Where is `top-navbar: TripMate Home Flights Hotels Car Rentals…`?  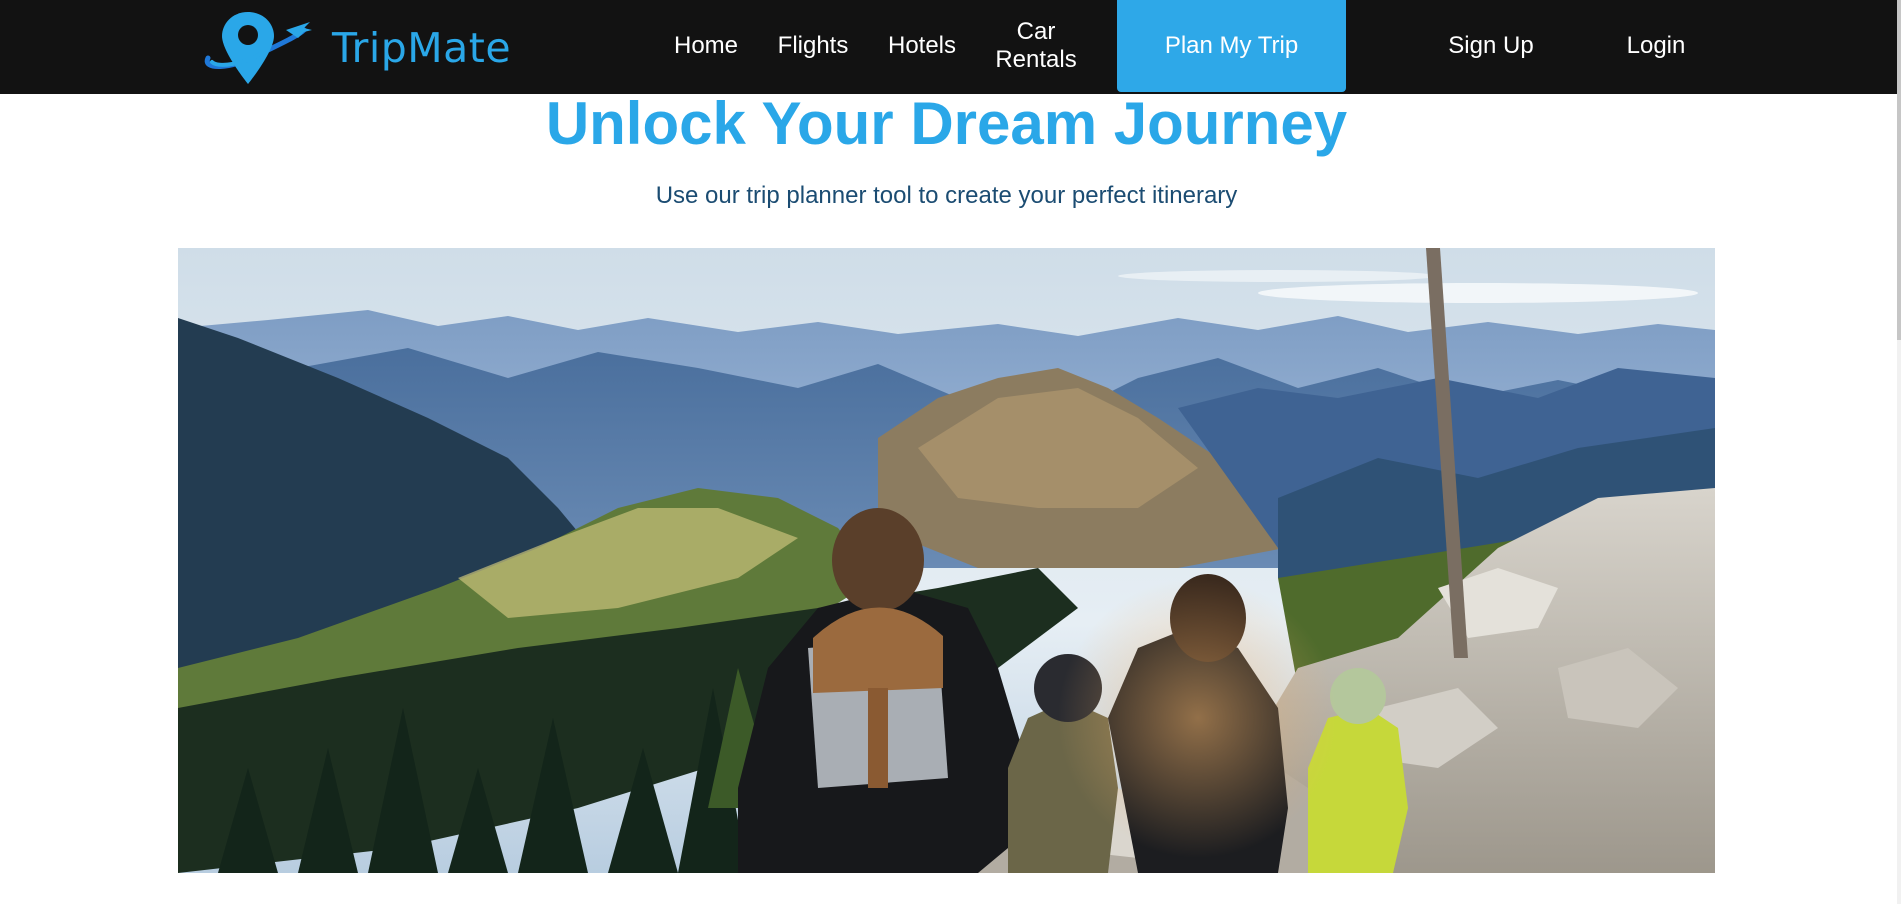
top-navbar: TripMate Home Flights Hotels Car Rentals… is located at coordinates (948, 47).